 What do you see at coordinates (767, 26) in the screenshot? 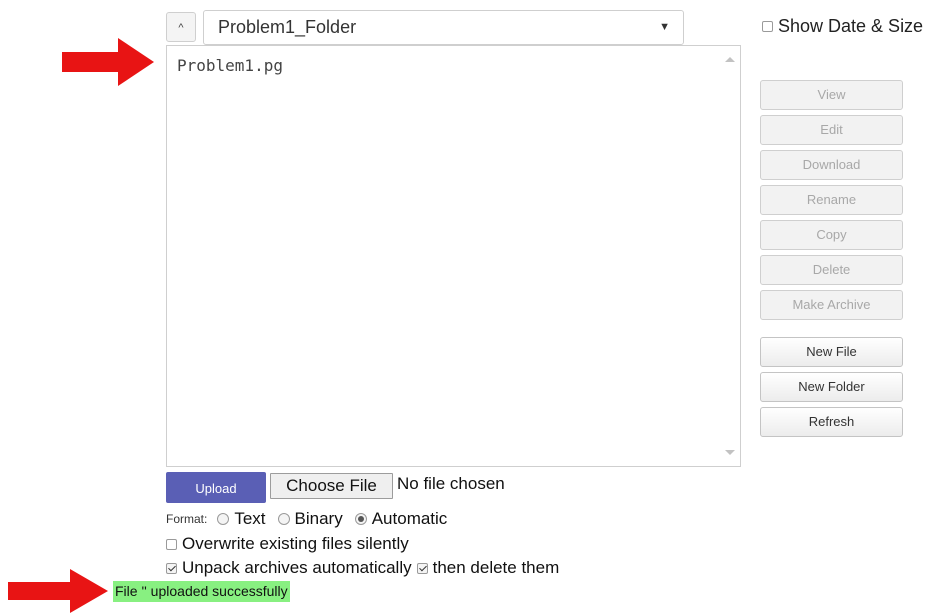
I see `show-date-size-checkbox` at bounding box center [767, 26].